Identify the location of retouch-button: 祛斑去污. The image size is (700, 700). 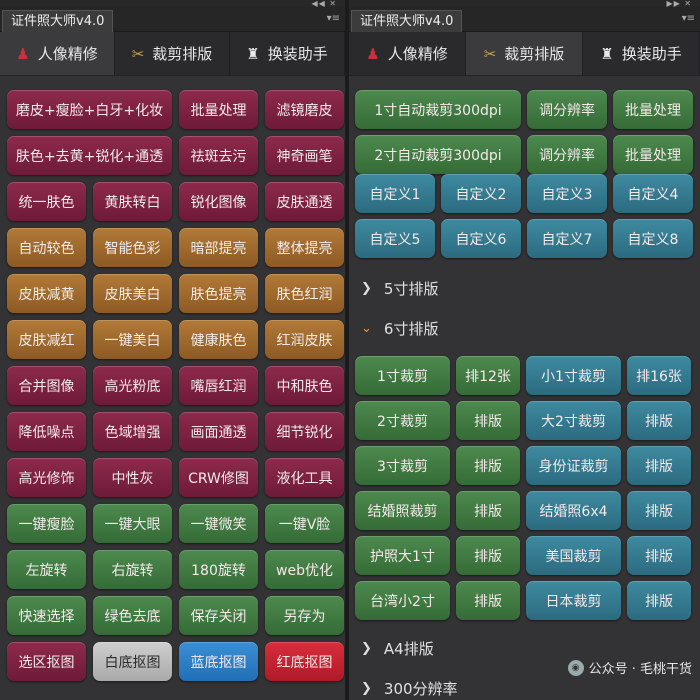
(218, 155).